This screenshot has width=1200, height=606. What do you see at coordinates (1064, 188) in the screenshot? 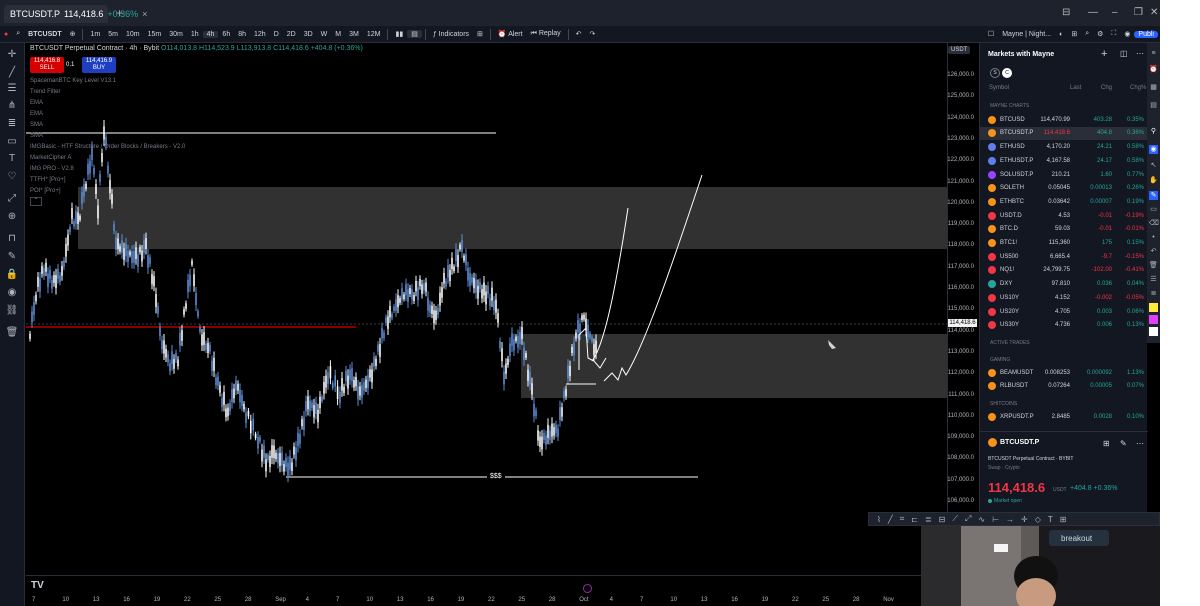
I see `watchlist-row: SOLETH 0.05045 0.00013 0.26%` at bounding box center [1064, 188].